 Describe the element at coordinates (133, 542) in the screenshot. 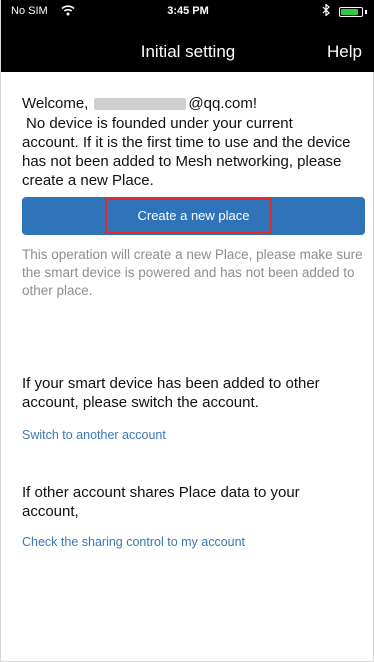

I see `sharing-control-link: Check the sharing control to my account` at that location.